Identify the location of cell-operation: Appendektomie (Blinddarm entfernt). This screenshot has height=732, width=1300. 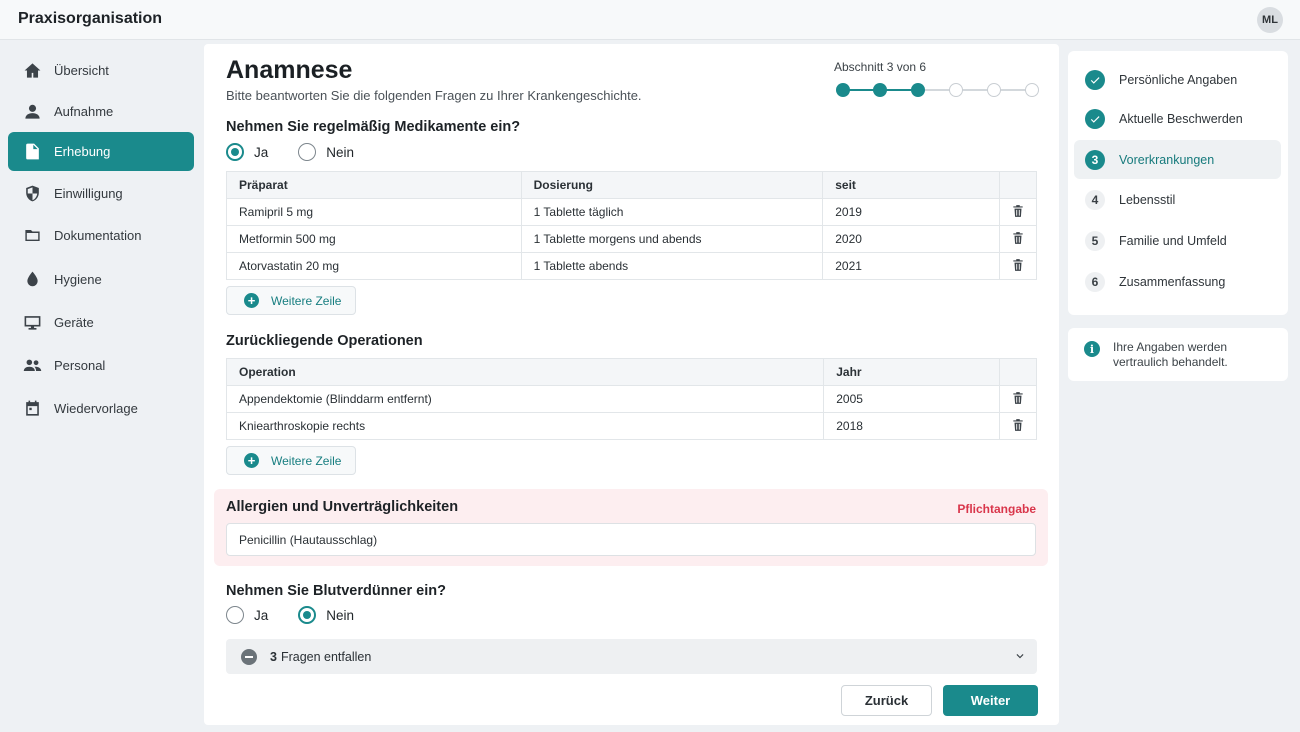
(525, 399).